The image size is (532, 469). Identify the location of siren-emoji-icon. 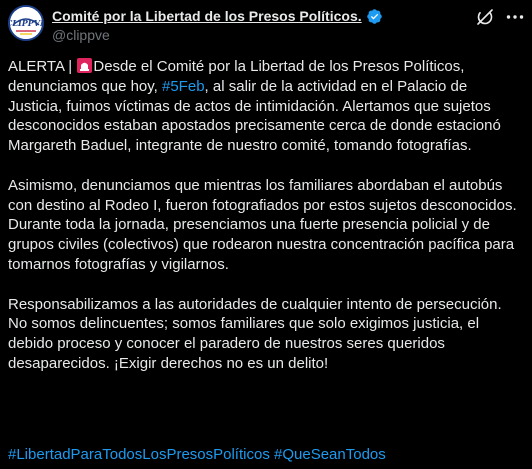
(85, 65).